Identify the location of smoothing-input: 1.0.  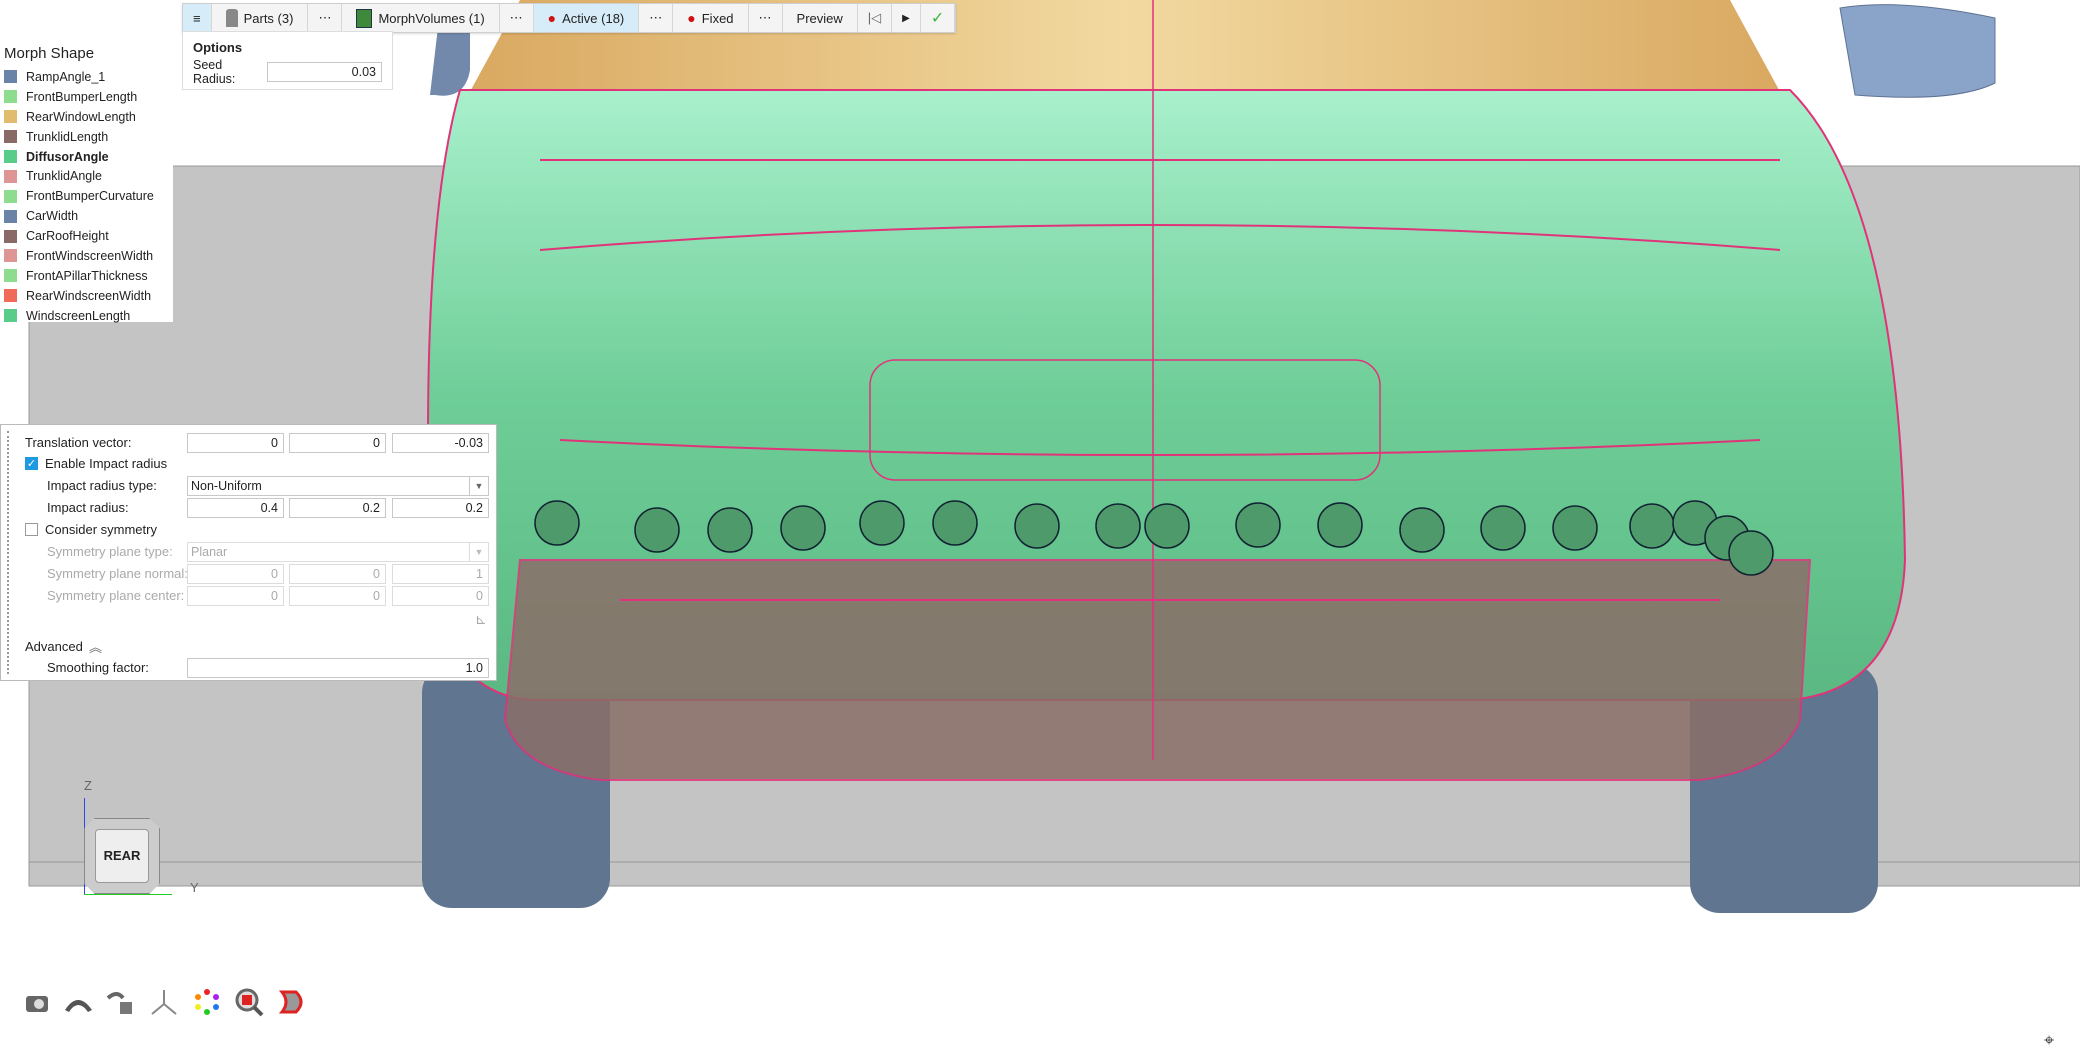
(338, 668).